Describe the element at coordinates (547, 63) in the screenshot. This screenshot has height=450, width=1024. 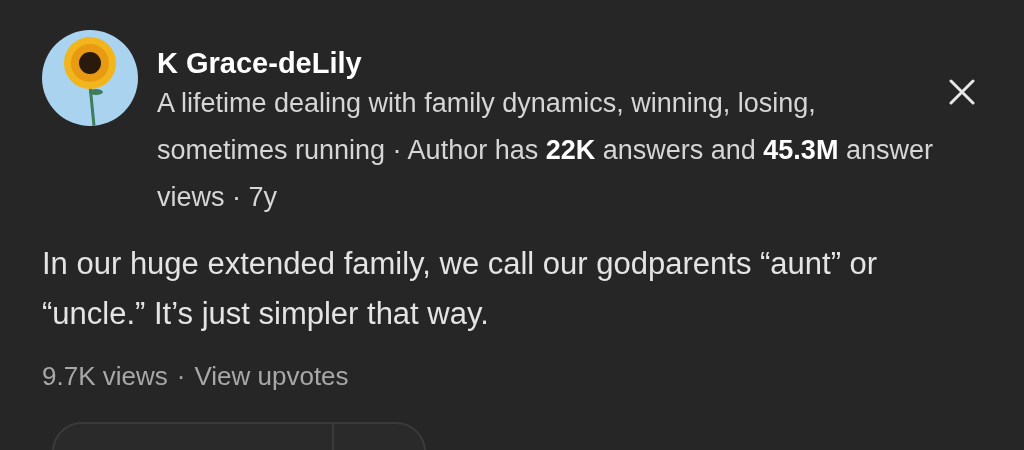
I see `author-name: K Grace-deLily` at that location.